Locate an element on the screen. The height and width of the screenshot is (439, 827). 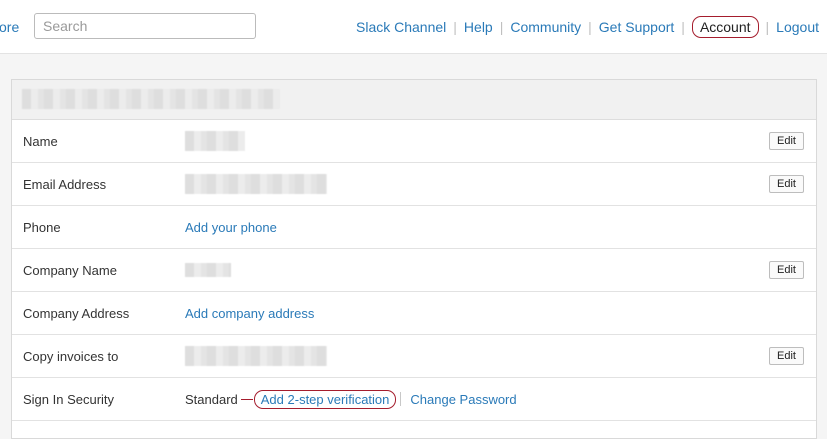
edit-company-name-button: Edit is located at coordinates (786, 270).